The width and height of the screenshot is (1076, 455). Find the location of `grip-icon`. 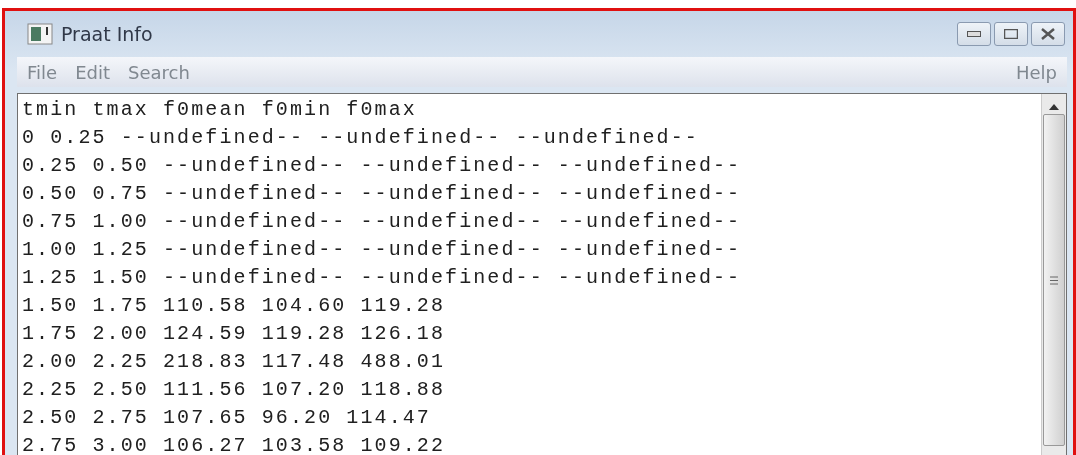

grip-icon is located at coordinates (1054, 280).